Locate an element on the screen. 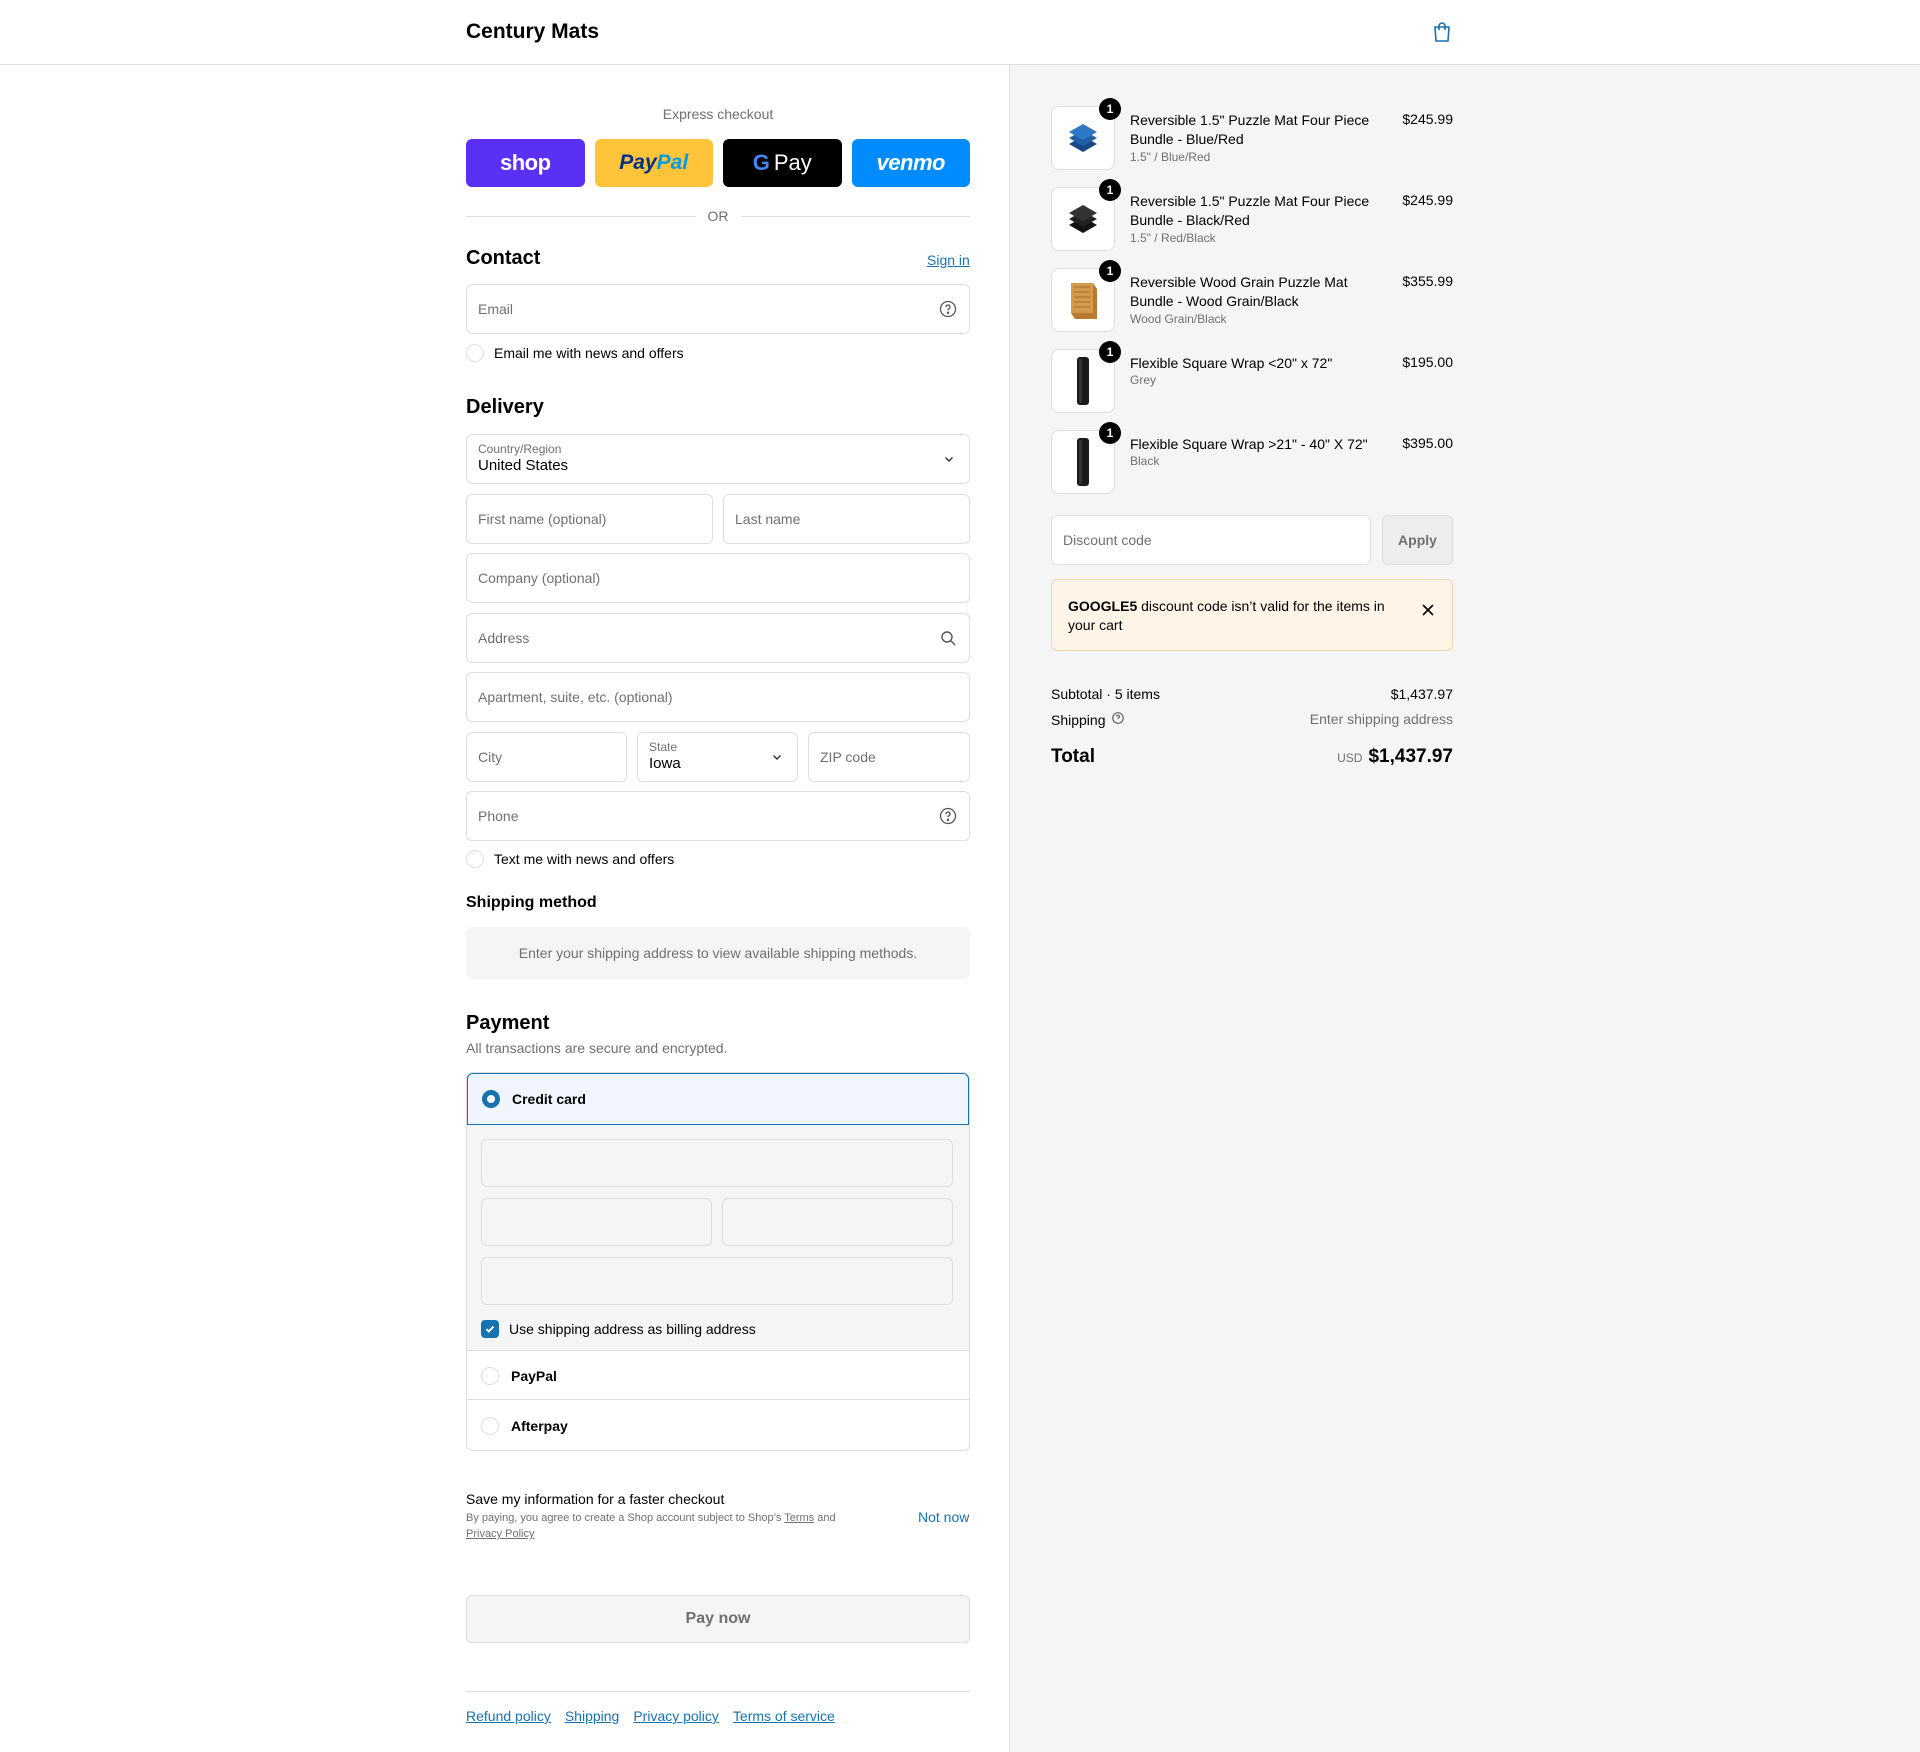 The width and height of the screenshot is (1920, 1752). or-divider: OR is located at coordinates (718, 216).